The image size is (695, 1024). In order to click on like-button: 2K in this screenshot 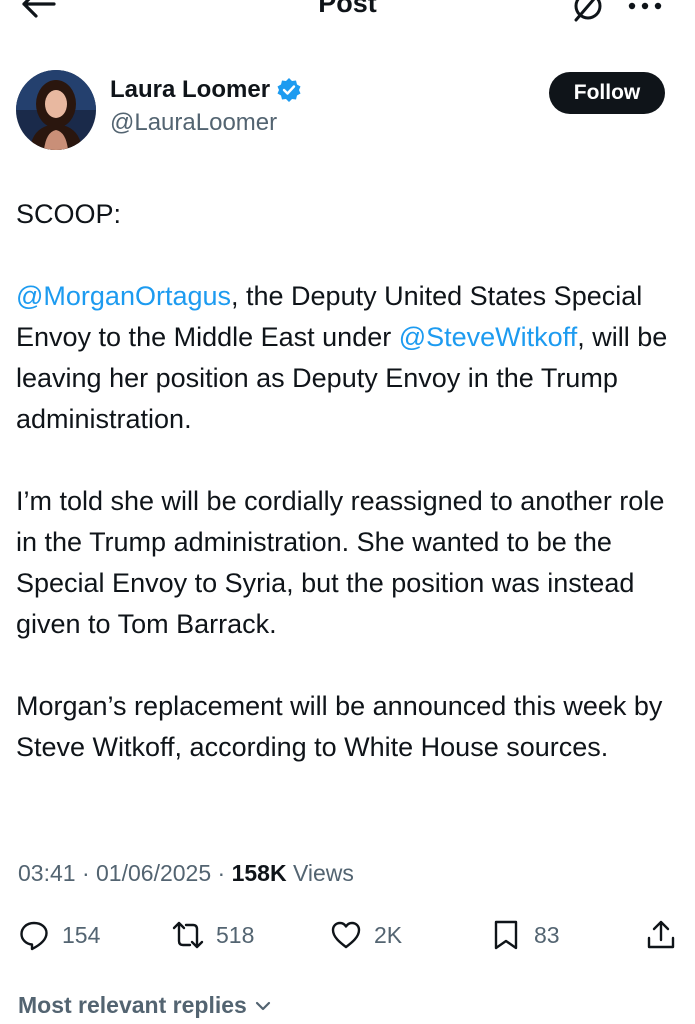, I will do `click(366, 935)`.